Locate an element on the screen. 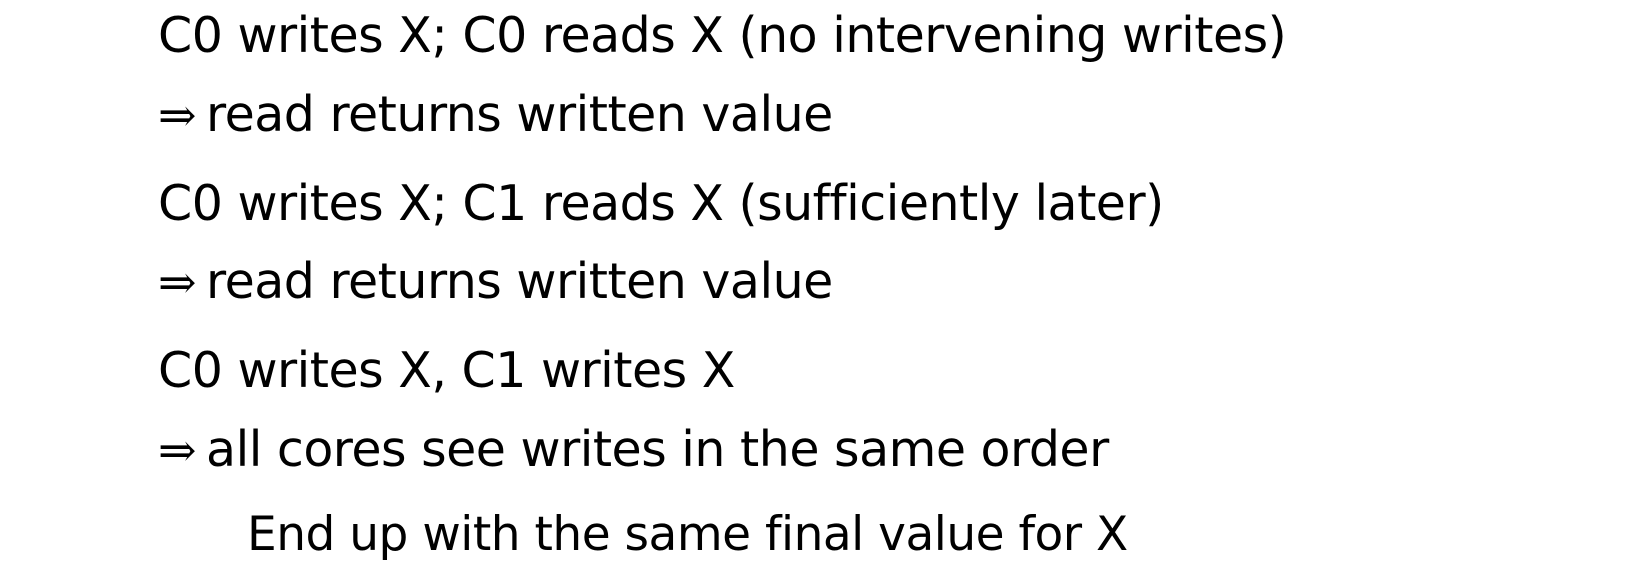 The height and width of the screenshot is (580, 1630). rule-3-detail-text: End up with the same final value for X is located at coordinates (687, 534).